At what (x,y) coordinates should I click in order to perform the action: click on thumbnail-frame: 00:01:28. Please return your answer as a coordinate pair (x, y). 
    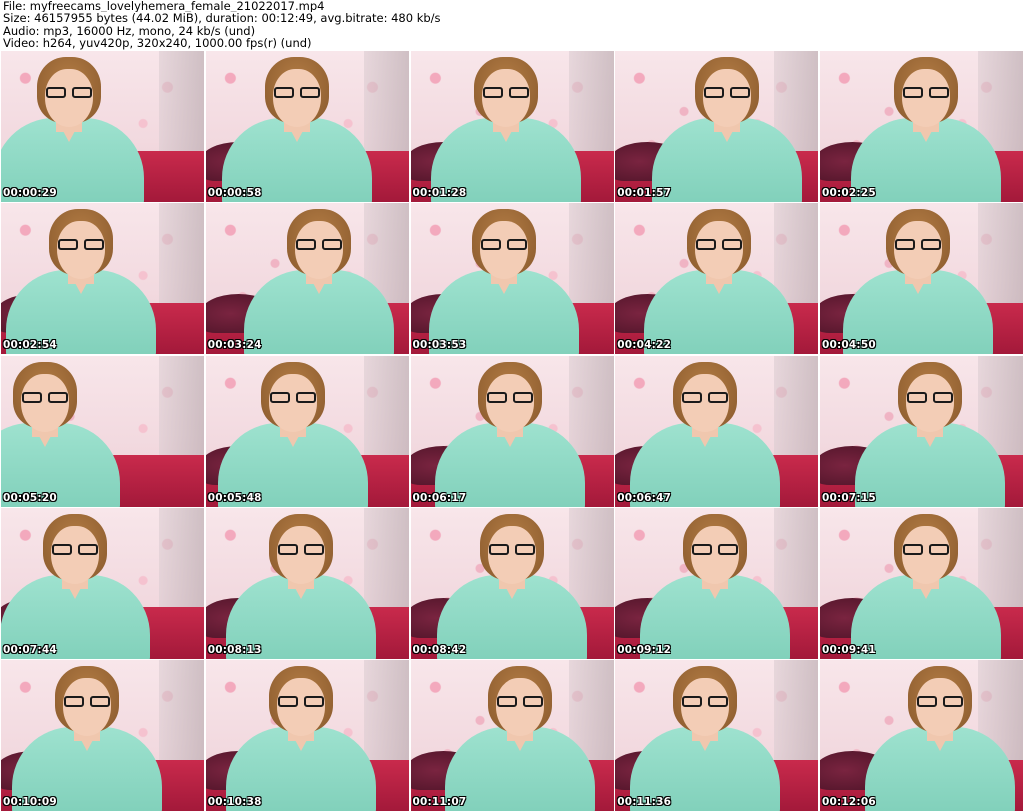
    Looking at the image, I should click on (512, 126).